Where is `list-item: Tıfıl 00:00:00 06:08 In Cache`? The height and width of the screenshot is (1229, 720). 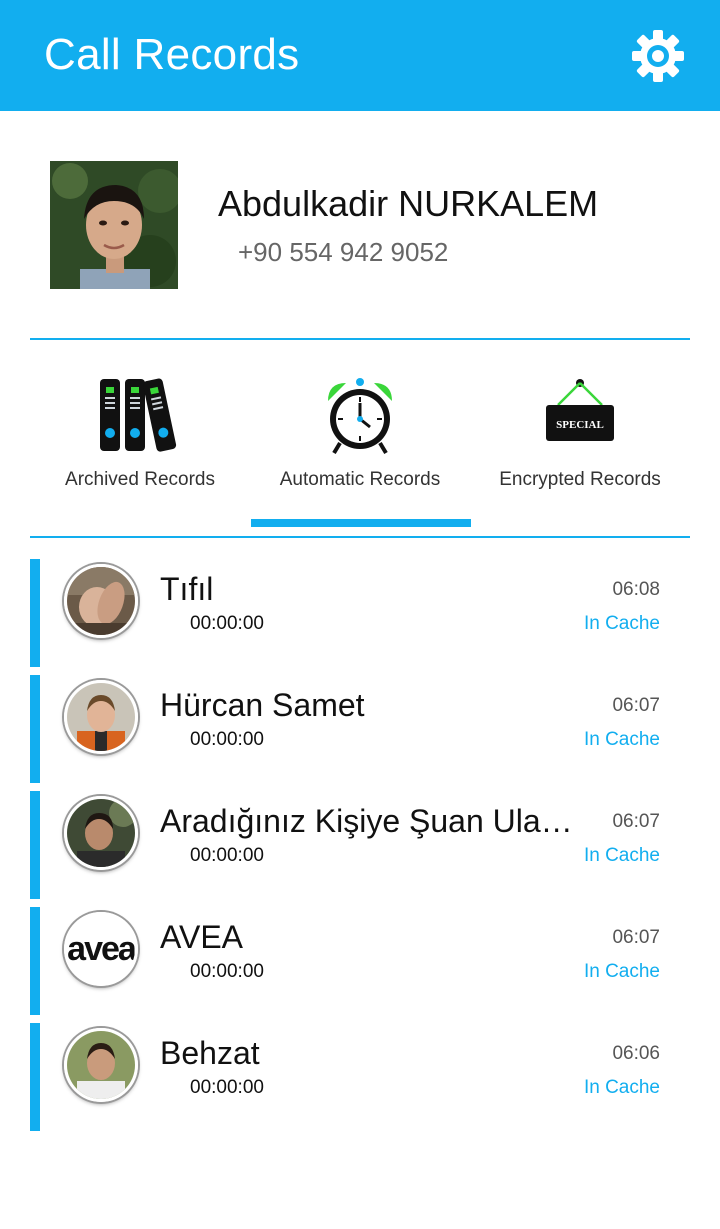 list-item: Tıfıl 00:00:00 06:08 In Cache is located at coordinates (360, 613).